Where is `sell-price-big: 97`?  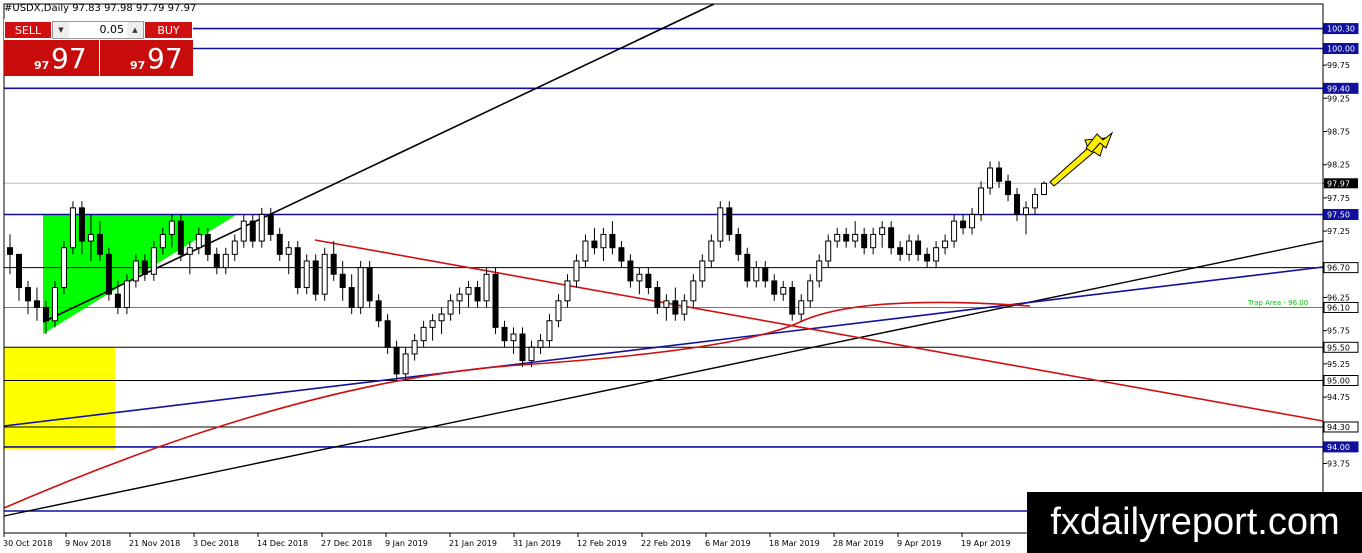
sell-price-big: 97 is located at coordinates (69, 58).